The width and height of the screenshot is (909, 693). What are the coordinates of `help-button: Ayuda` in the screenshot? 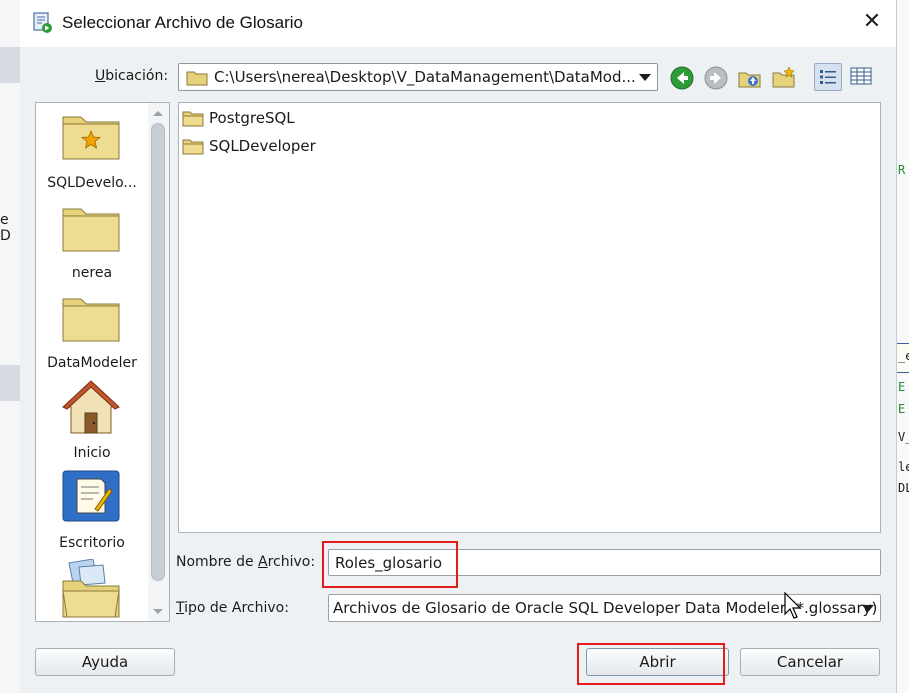 It's located at (105, 662).